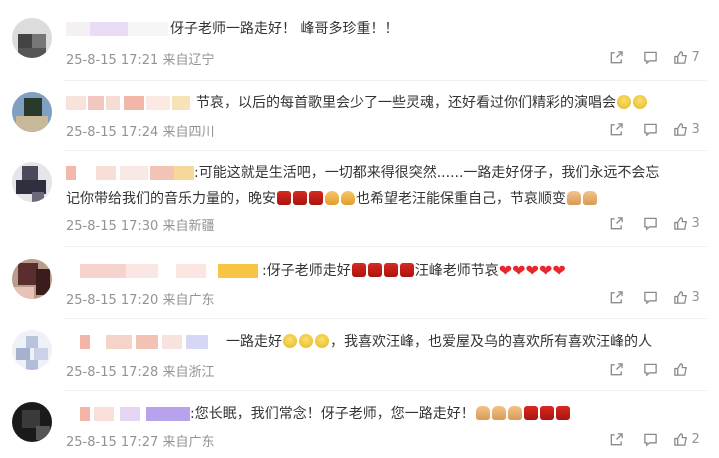  I want to click on comment-meta: 25-8-15 17:20 来自广东, so click(140, 298).